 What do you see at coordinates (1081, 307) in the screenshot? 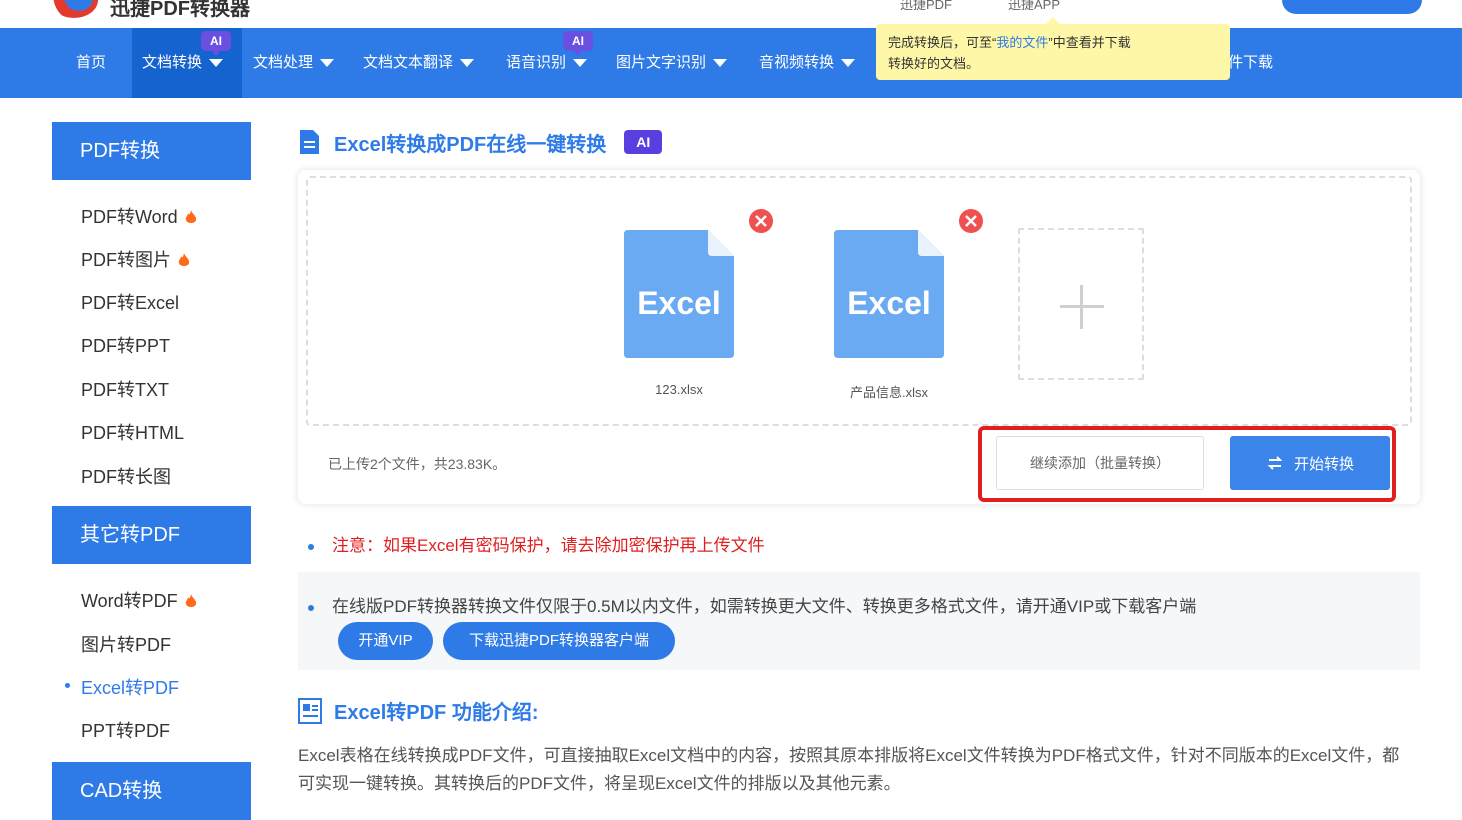
I see `plus-icon` at bounding box center [1081, 307].